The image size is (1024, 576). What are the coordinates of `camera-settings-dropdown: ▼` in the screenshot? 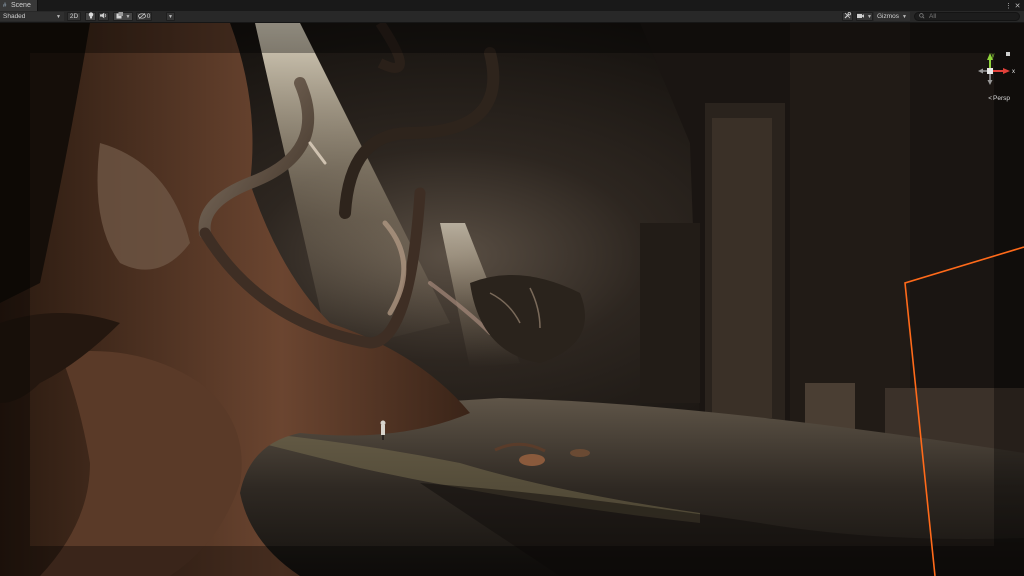 It's located at (864, 16).